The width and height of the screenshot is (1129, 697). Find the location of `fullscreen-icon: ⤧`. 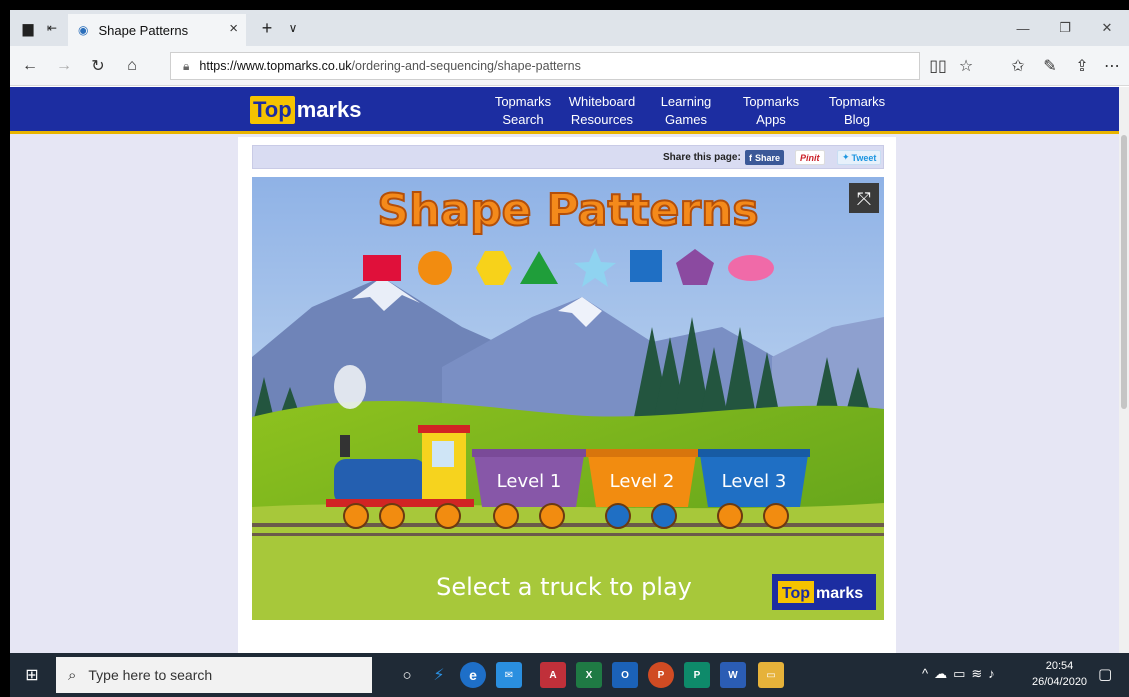

fullscreen-icon: ⤧ is located at coordinates (864, 199).